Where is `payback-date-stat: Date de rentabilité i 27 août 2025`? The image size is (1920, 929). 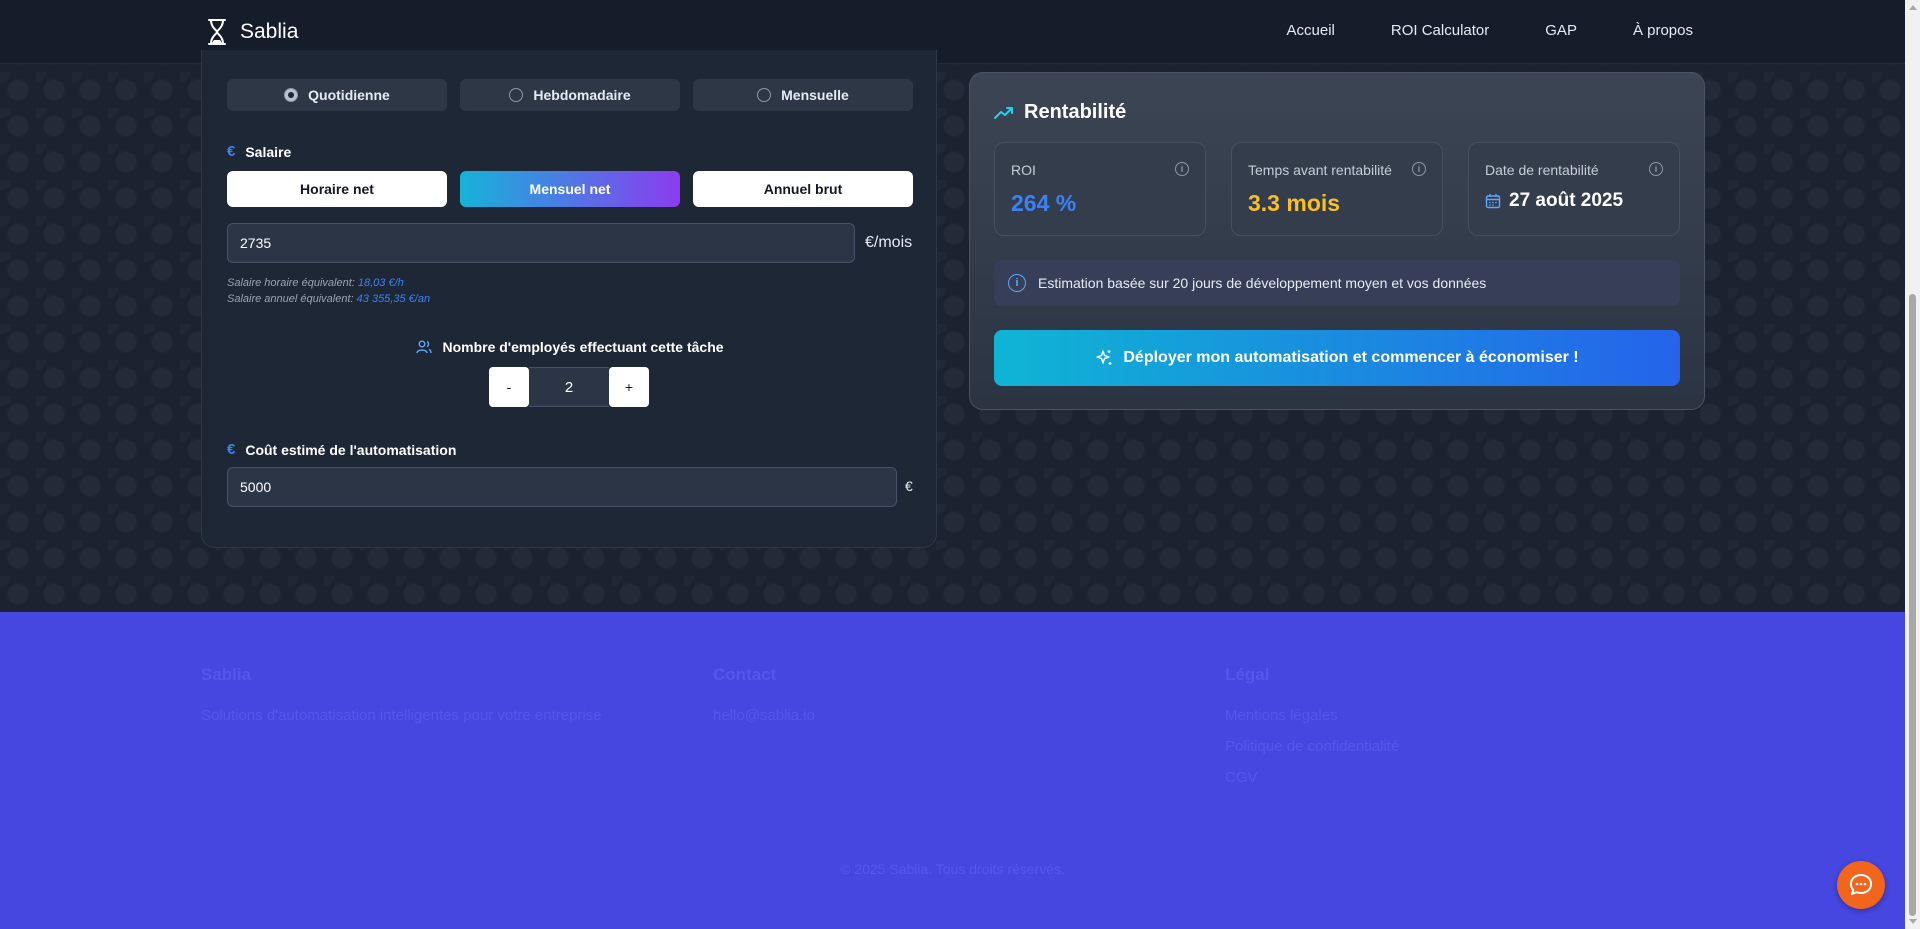
payback-date-stat: Date de rentabilité i 27 août 2025 is located at coordinates (1574, 189).